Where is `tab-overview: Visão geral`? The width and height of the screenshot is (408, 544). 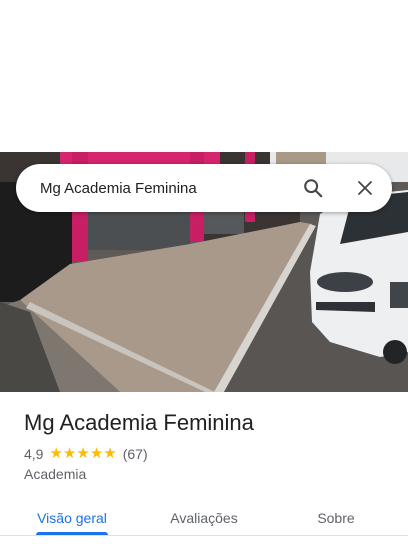 tab-overview: Visão geral is located at coordinates (72, 518).